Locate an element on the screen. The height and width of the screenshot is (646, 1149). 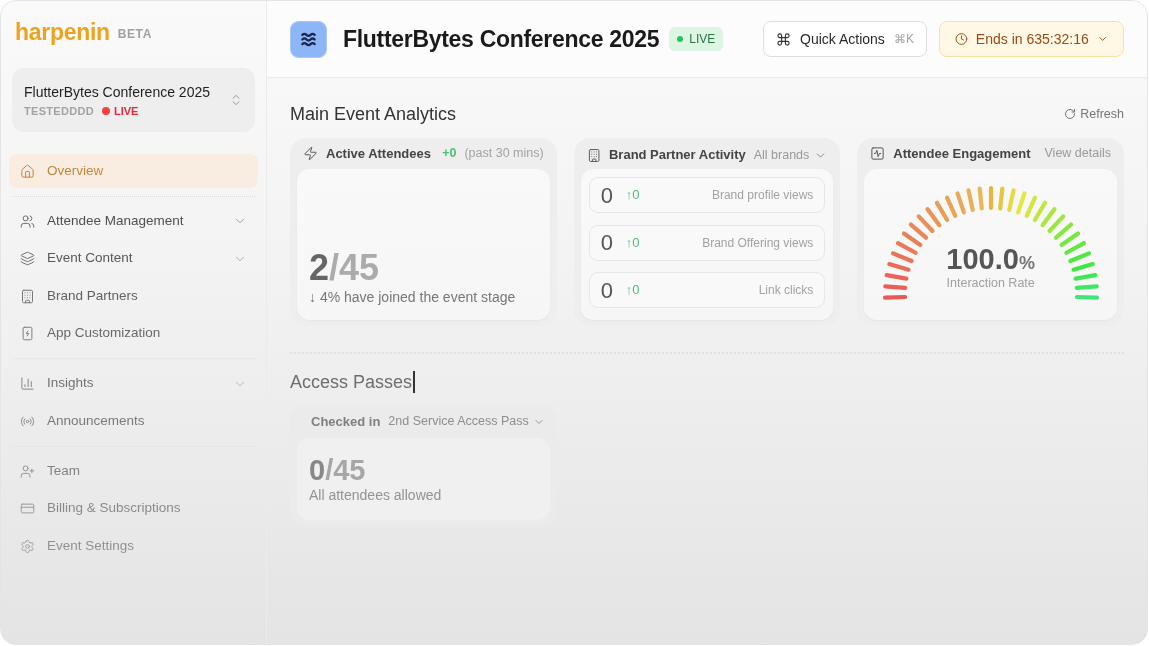
command-icon is located at coordinates (783, 39).